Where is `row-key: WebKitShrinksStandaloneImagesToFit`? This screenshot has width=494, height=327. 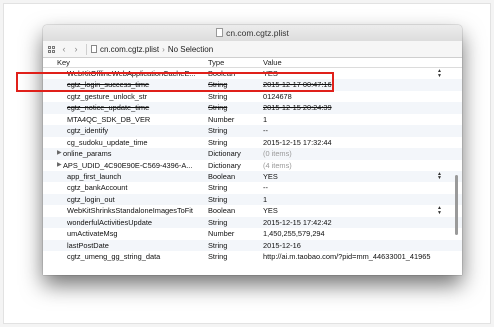
row-key: WebKitShrinksStandaloneImagesToFit is located at coordinates (125, 210).